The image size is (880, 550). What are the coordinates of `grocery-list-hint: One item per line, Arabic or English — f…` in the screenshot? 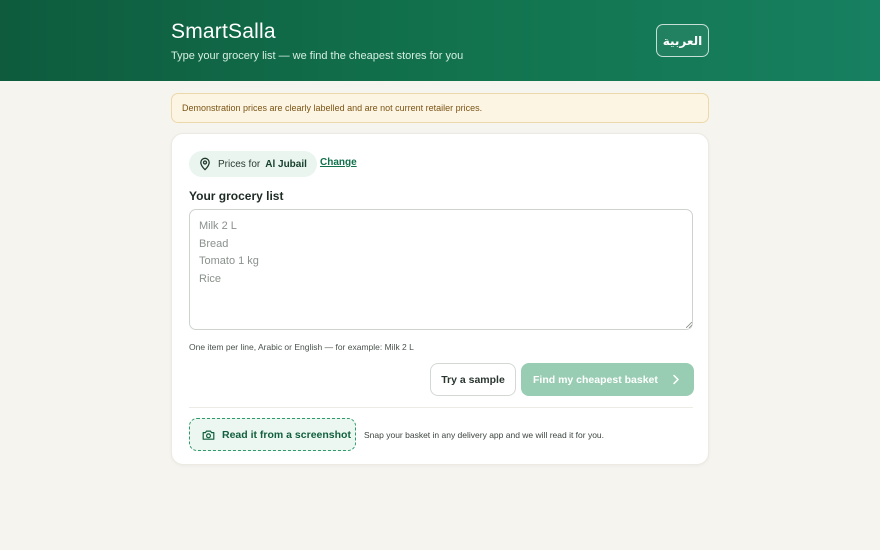 It's located at (301, 347).